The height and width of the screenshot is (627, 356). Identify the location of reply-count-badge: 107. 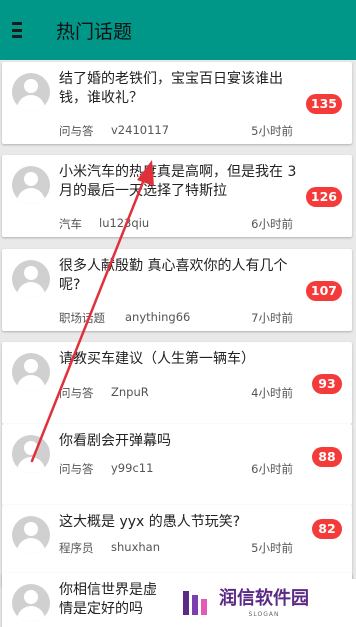
(323, 291).